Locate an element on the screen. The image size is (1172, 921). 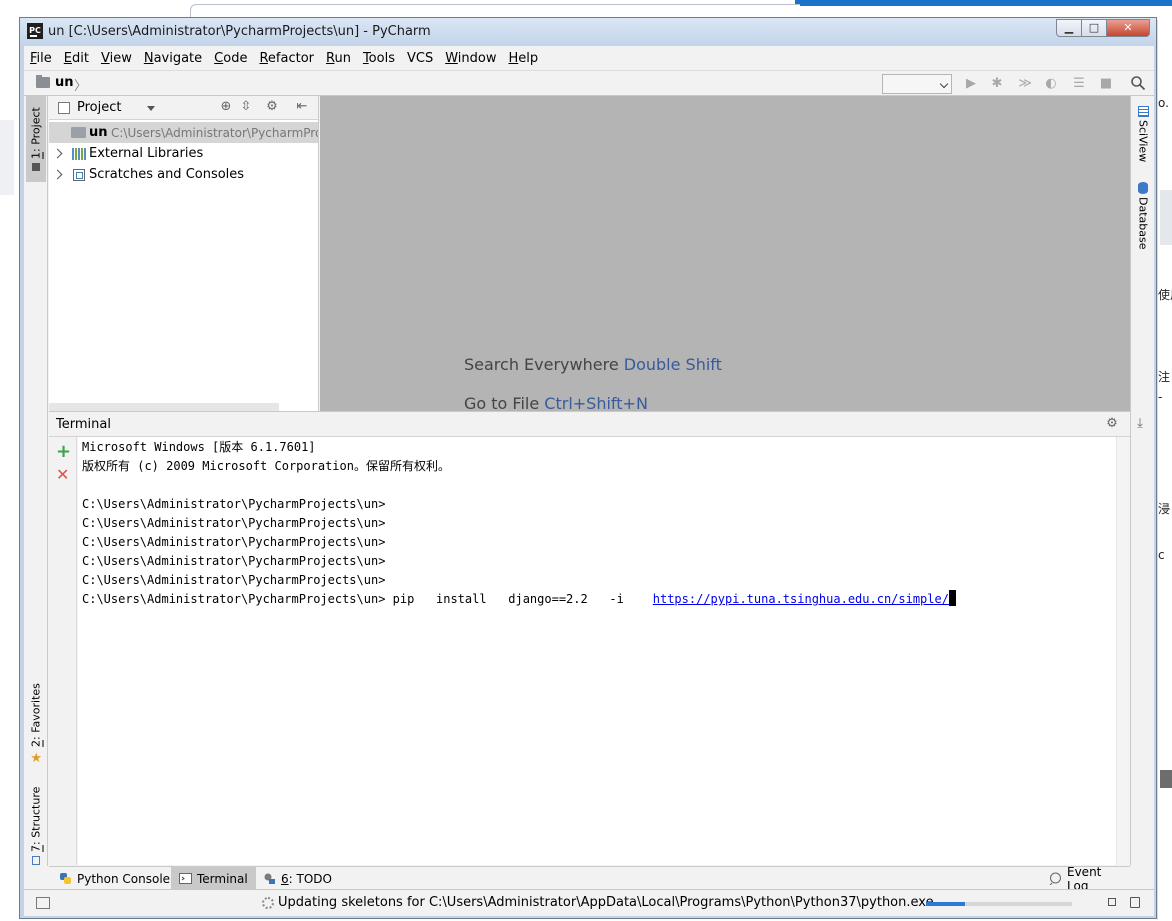
background-text: c is located at coordinates (1161, 555).